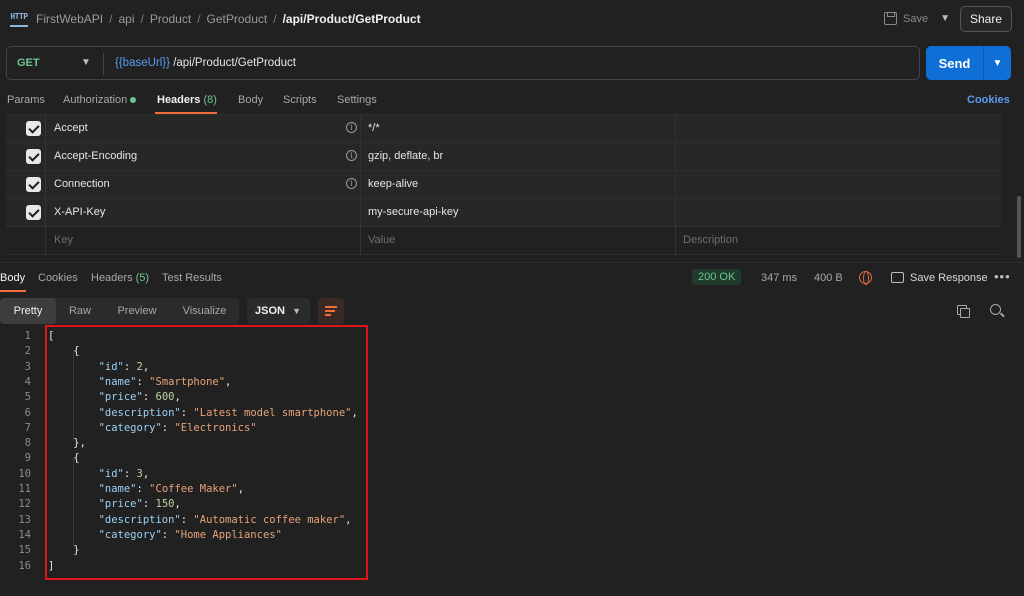  I want to click on tab-body: Body, so click(250, 100).